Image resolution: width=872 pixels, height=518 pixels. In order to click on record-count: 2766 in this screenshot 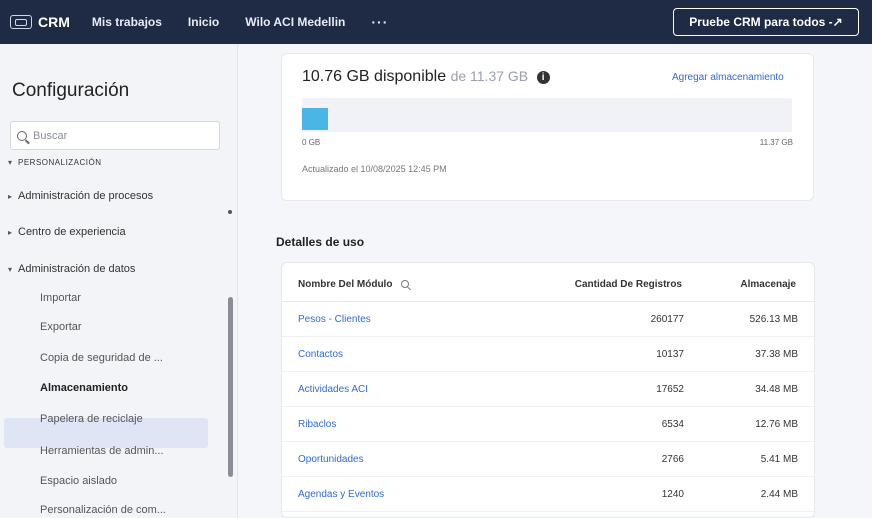, I will do `click(672, 459)`.